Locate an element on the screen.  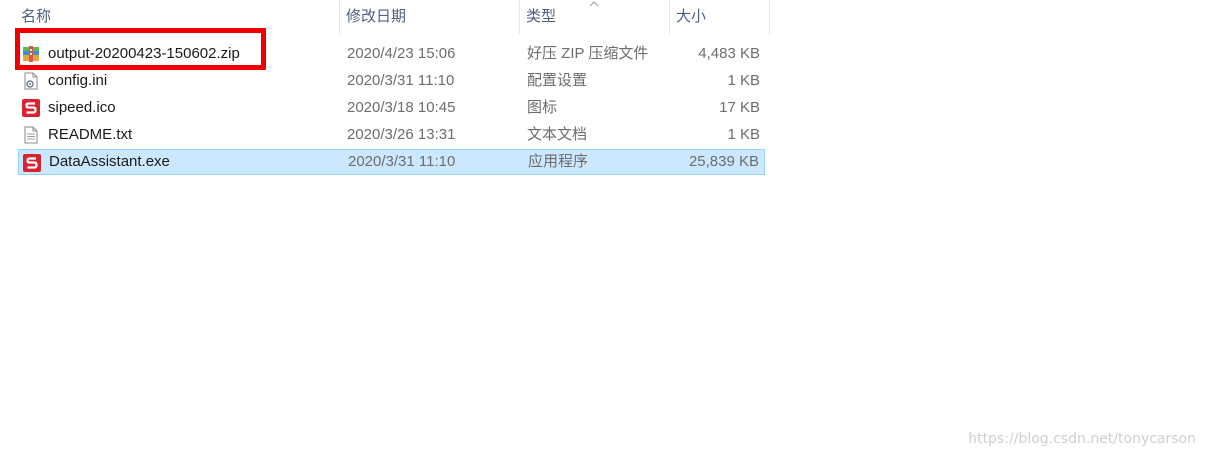
sort-ascending-icon is located at coordinates (594, 4).